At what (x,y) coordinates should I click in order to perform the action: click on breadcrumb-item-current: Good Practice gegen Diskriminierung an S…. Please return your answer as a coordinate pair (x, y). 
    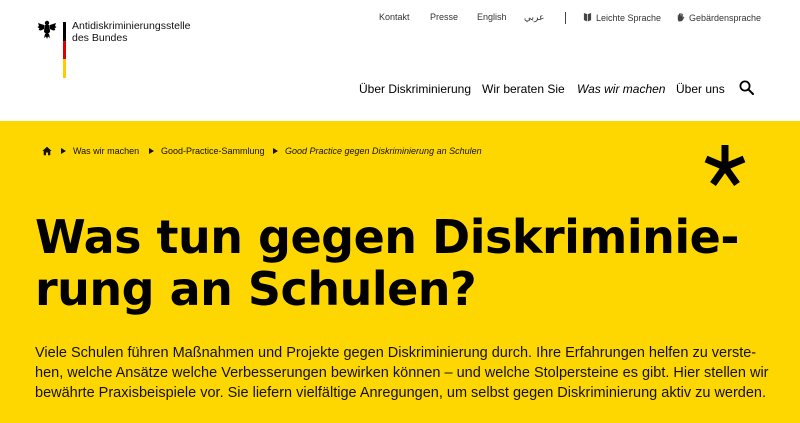
    Looking at the image, I should click on (383, 151).